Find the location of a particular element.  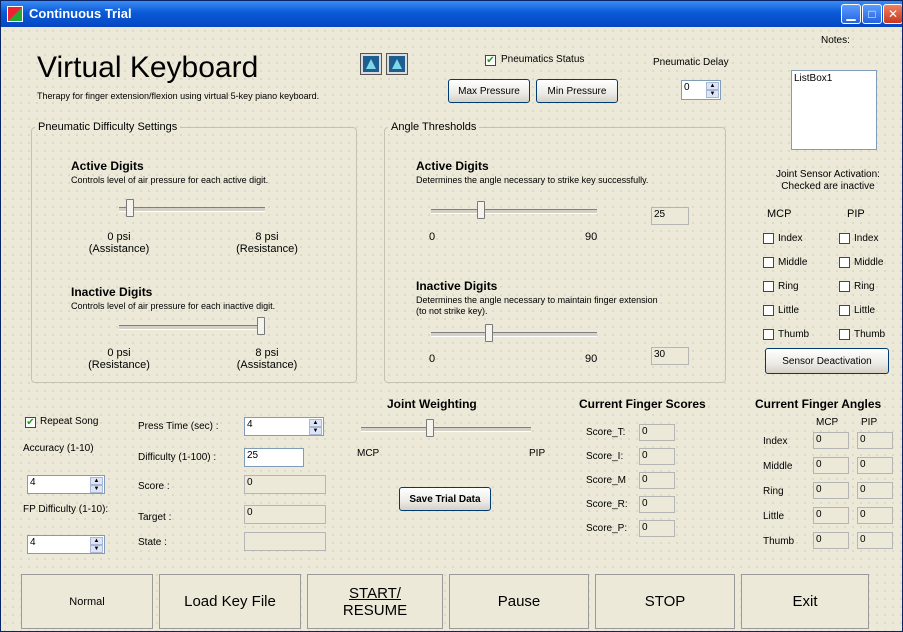

fp-difficulty-stepper: 4 ▲ ▼ is located at coordinates (66, 544).